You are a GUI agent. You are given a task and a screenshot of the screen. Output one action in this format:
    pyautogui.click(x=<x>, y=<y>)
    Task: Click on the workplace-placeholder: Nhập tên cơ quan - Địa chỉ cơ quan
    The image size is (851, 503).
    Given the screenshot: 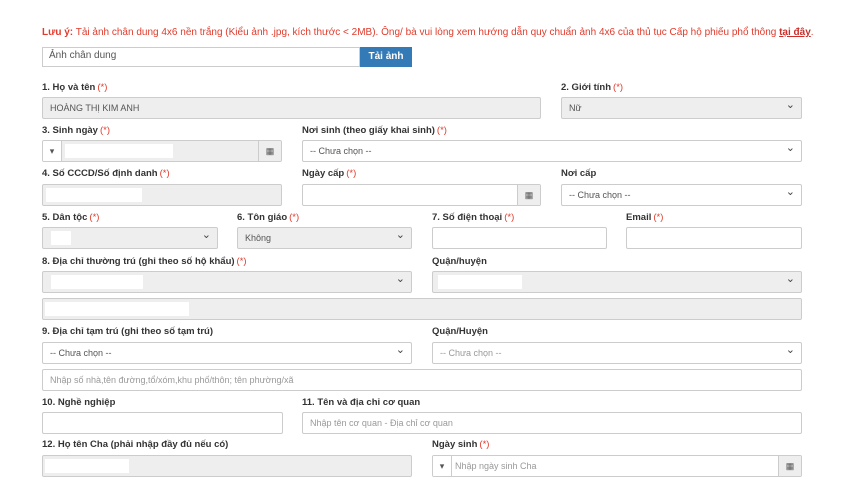 What is the action you would take?
    pyautogui.click(x=381, y=423)
    